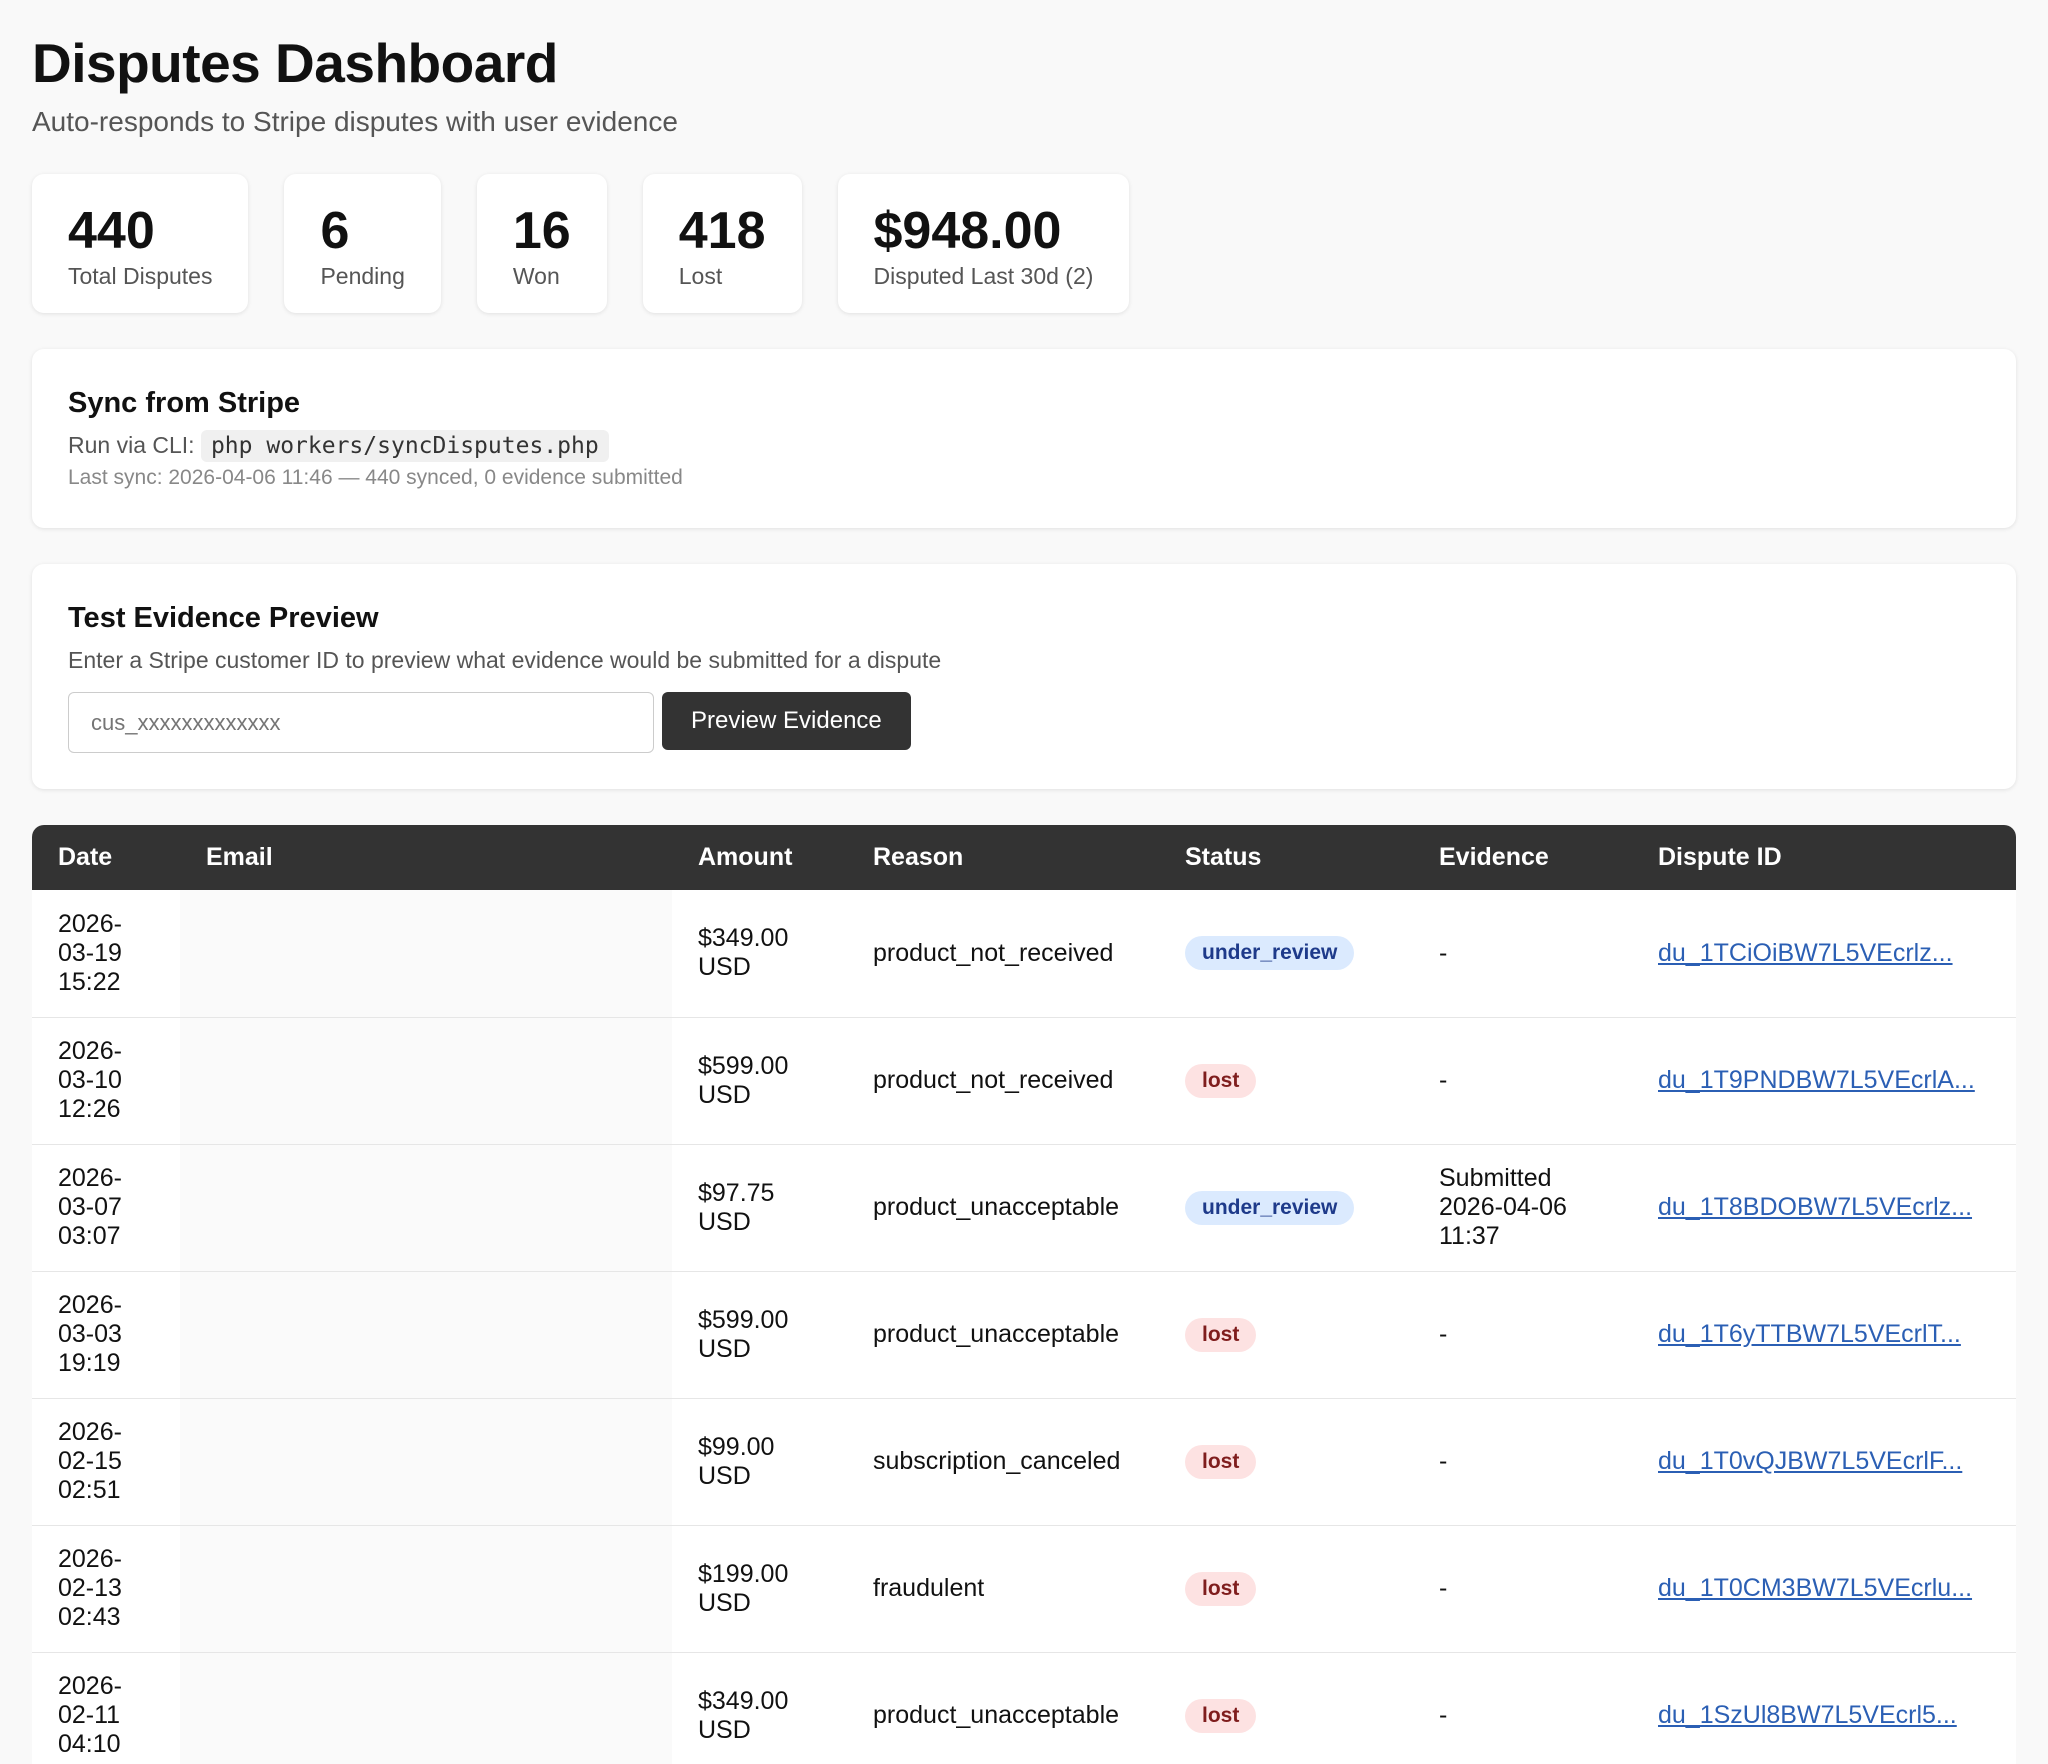 Image resolution: width=2048 pixels, height=1764 pixels. What do you see at coordinates (536, 276) in the screenshot?
I see `stat-label: Won` at bounding box center [536, 276].